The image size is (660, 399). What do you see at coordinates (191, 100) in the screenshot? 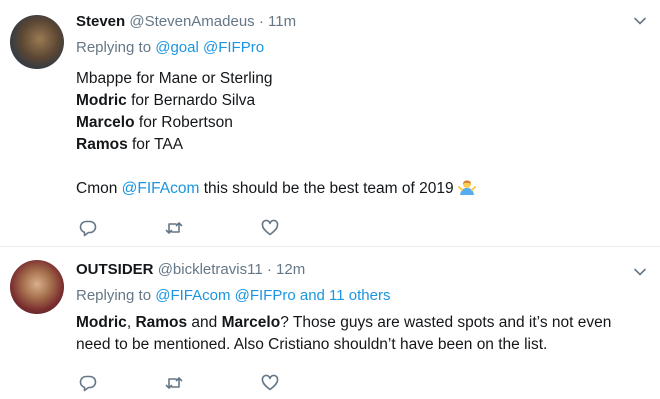
I see `line-text: for Bernardo Silva` at bounding box center [191, 100].